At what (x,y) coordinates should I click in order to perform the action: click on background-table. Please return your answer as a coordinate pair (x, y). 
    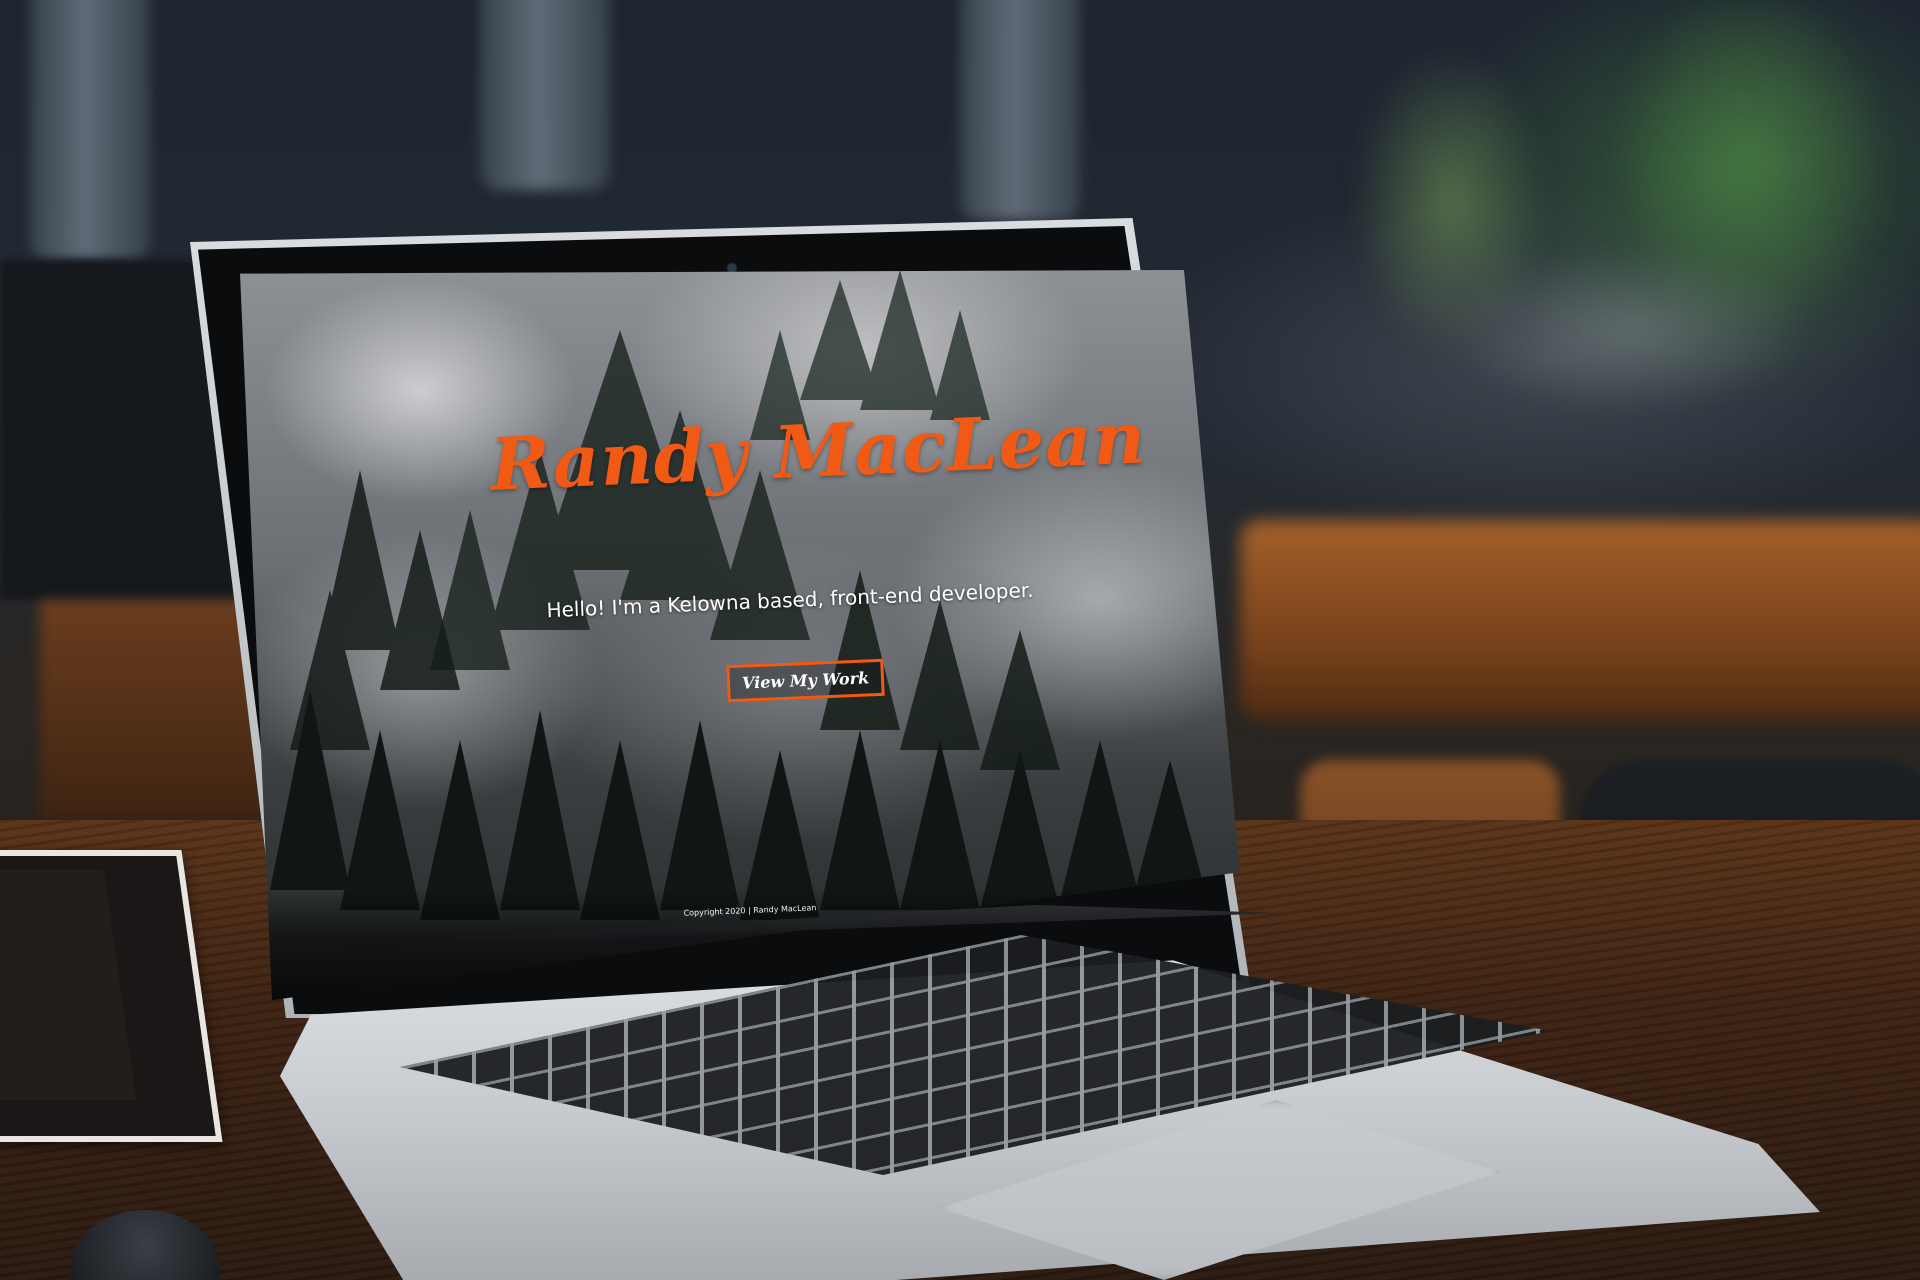
    Looking at the image, I should click on (1580, 620).